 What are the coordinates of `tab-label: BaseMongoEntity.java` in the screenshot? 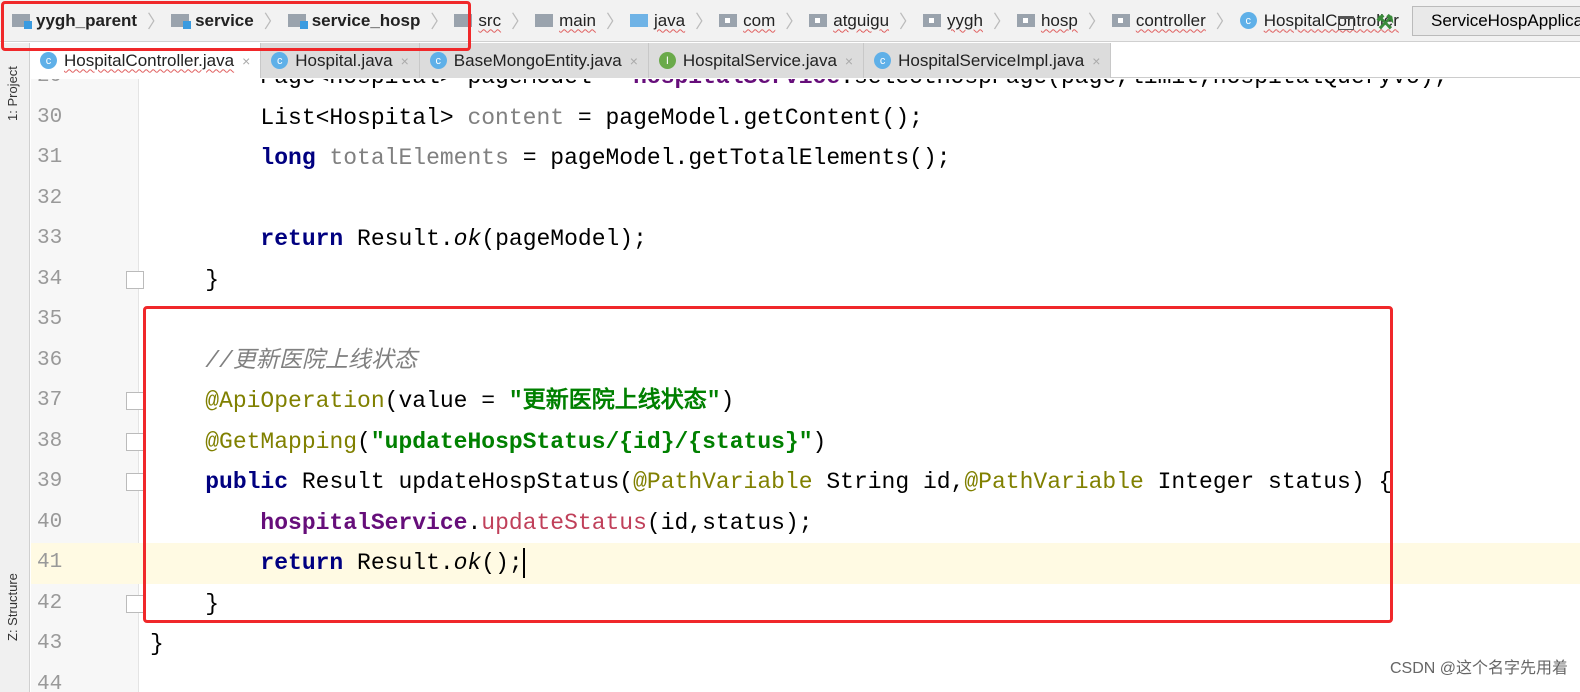 It's located at (537, 60).